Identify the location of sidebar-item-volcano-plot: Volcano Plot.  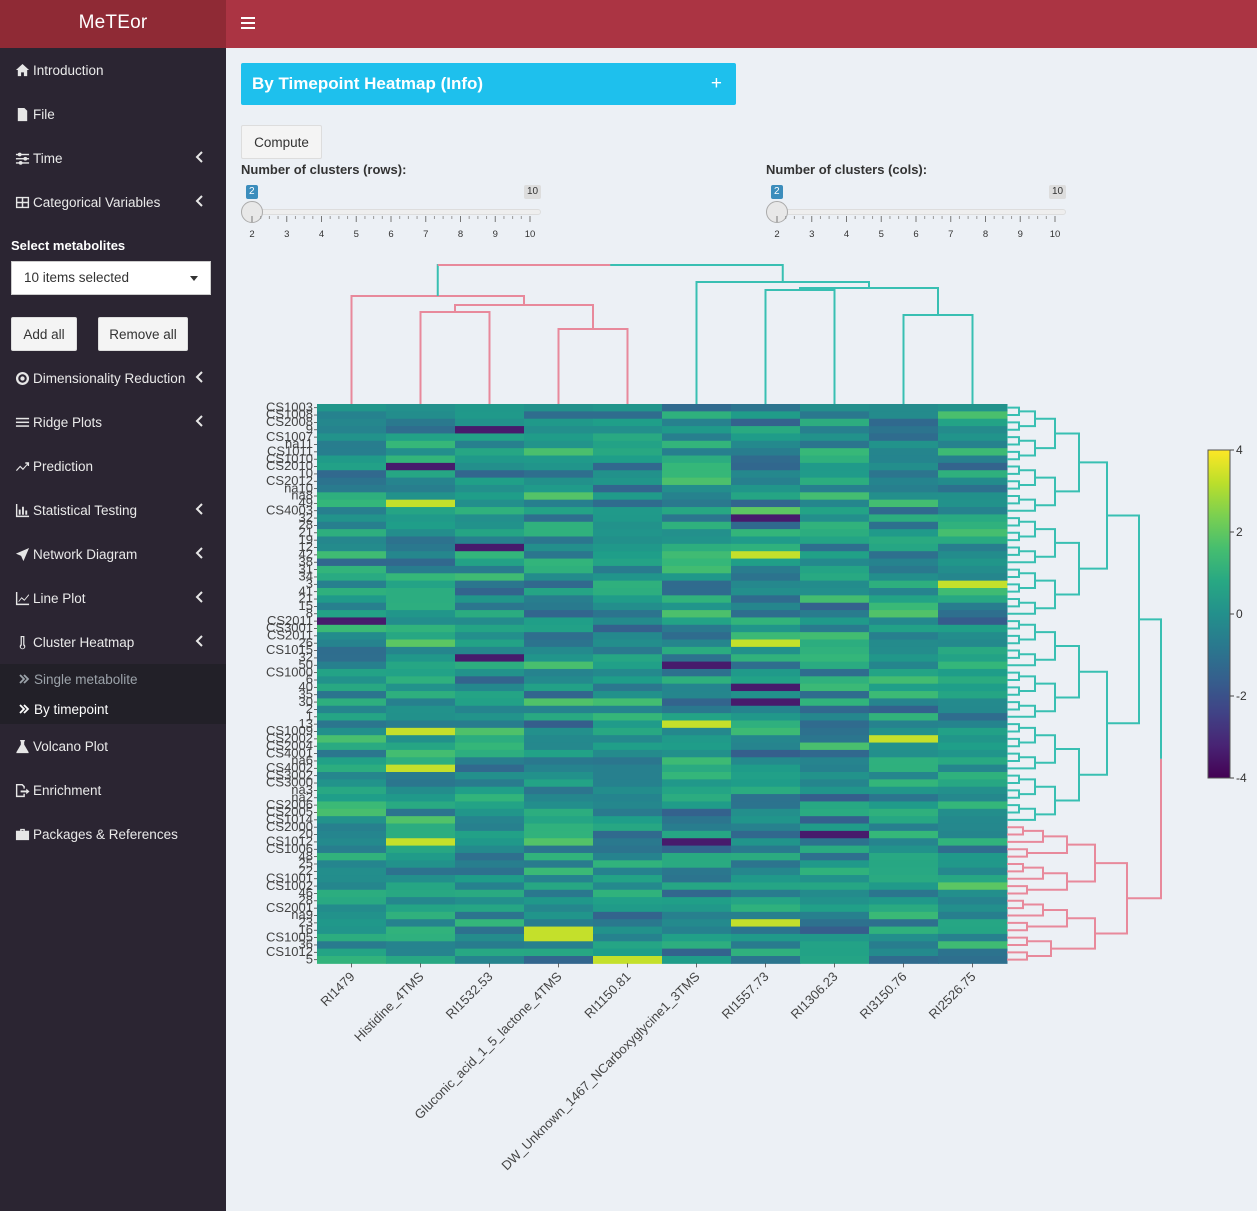
(113, 746).